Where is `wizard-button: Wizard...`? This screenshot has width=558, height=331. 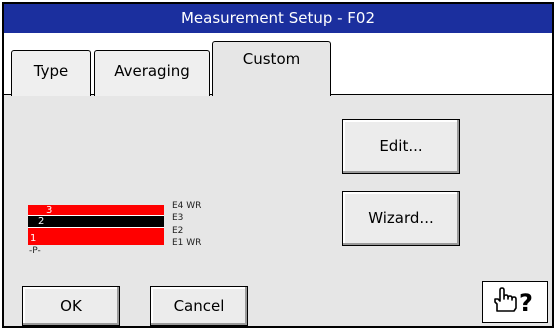
wizard-button: Wizard... is located at coordinates (401, 218).